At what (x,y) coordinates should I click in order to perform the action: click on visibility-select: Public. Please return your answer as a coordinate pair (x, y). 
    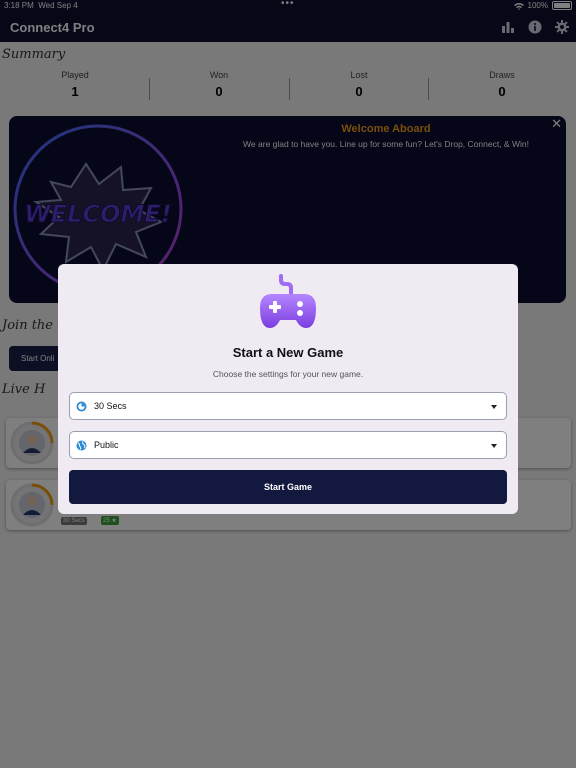
    Looking at the image, I should click on (288, 445).